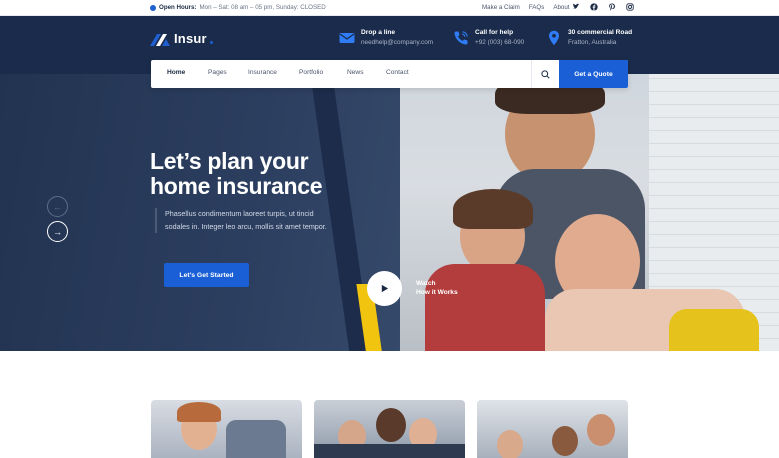 The width and height of the screenshot is (779, 458). Describe the element at coordinates (485, 307) in the screenshot. I see `girl-shirt` at that location.